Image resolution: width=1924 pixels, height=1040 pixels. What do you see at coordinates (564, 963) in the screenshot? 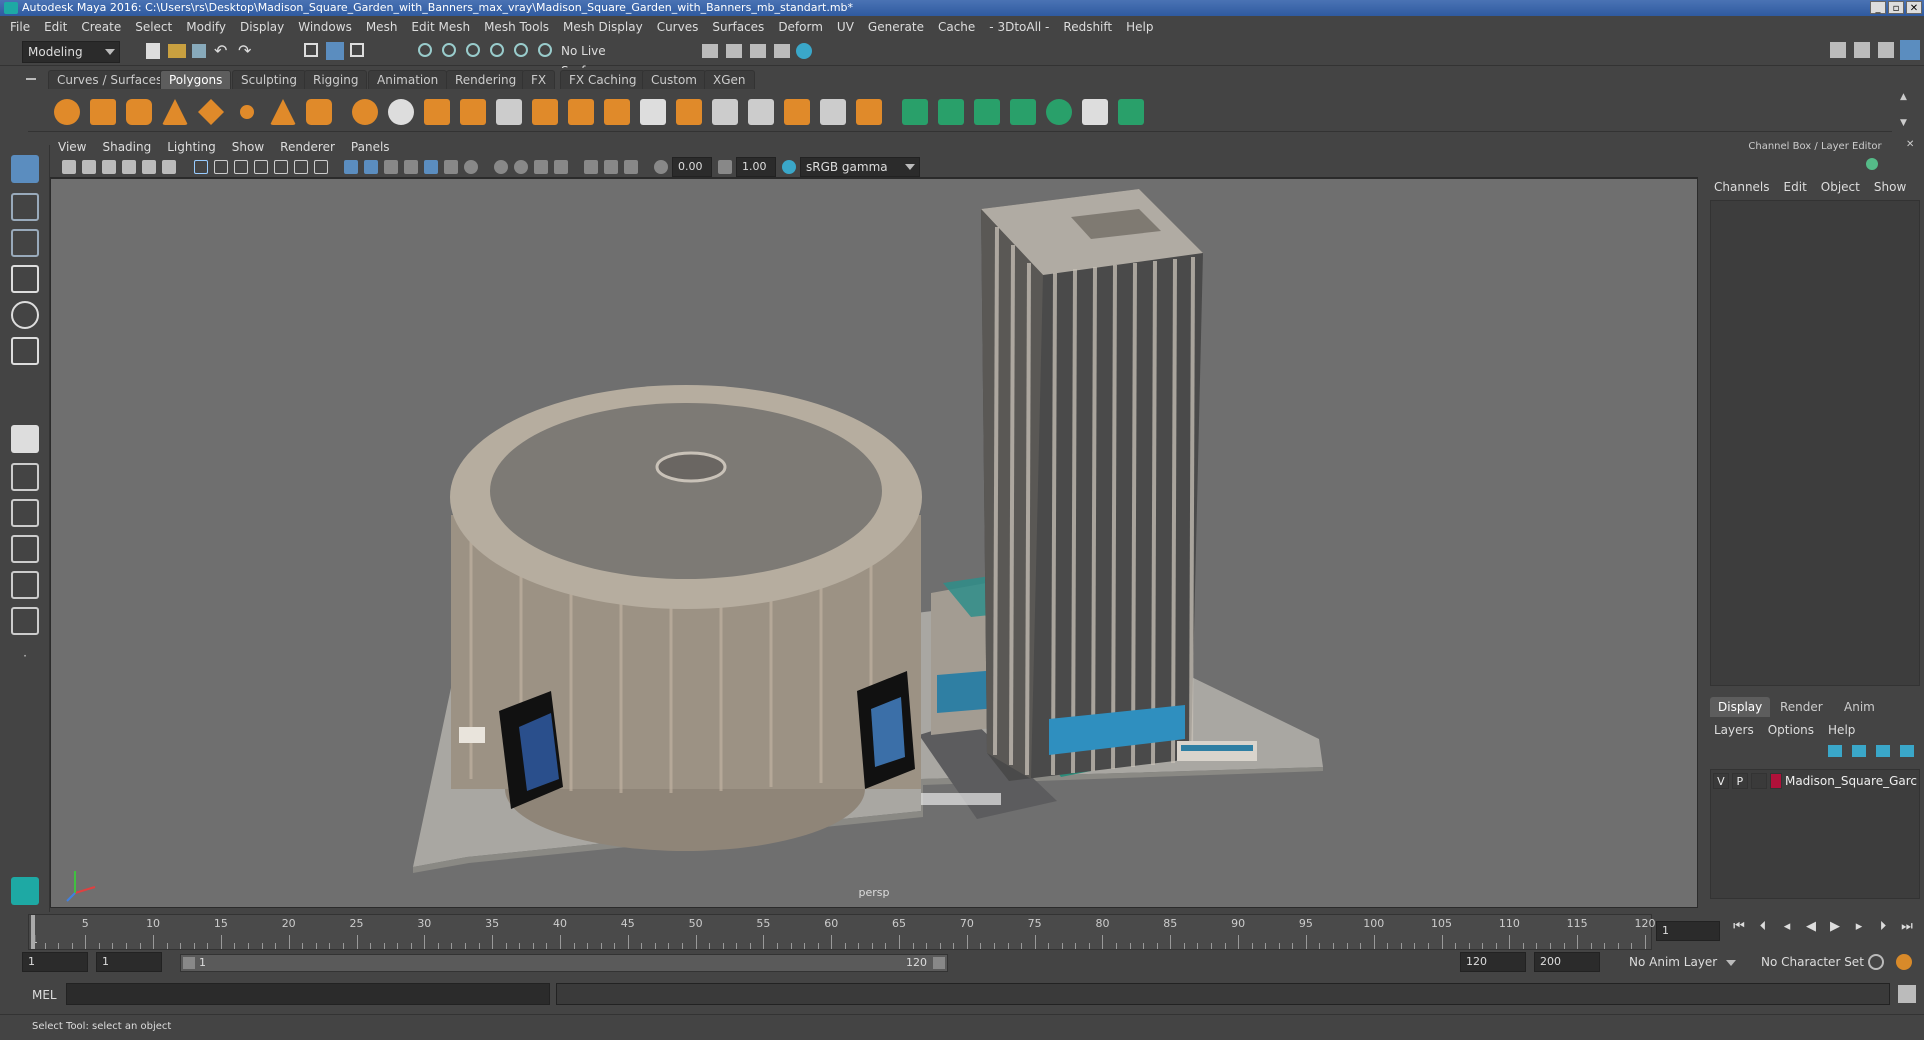
I see `range-slider: 1 120` at bounding box center [564, 963].